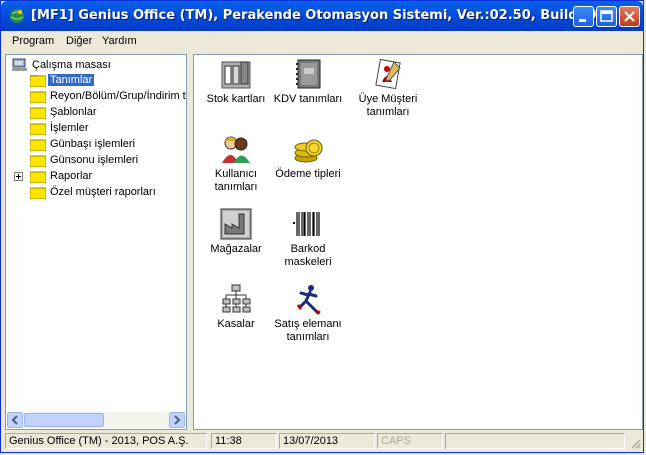 The width and height of the screenshot is (646, 455). Describe the element at coordinates (308, 99) in the screenshot. I see `item-label: KDV tanımları` at that location.